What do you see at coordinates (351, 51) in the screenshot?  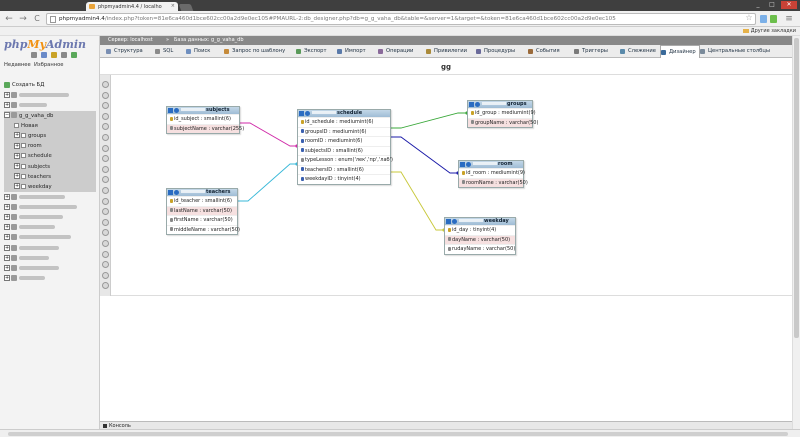 I see `tab-import: Импорт` at bounding box center [351, 51].